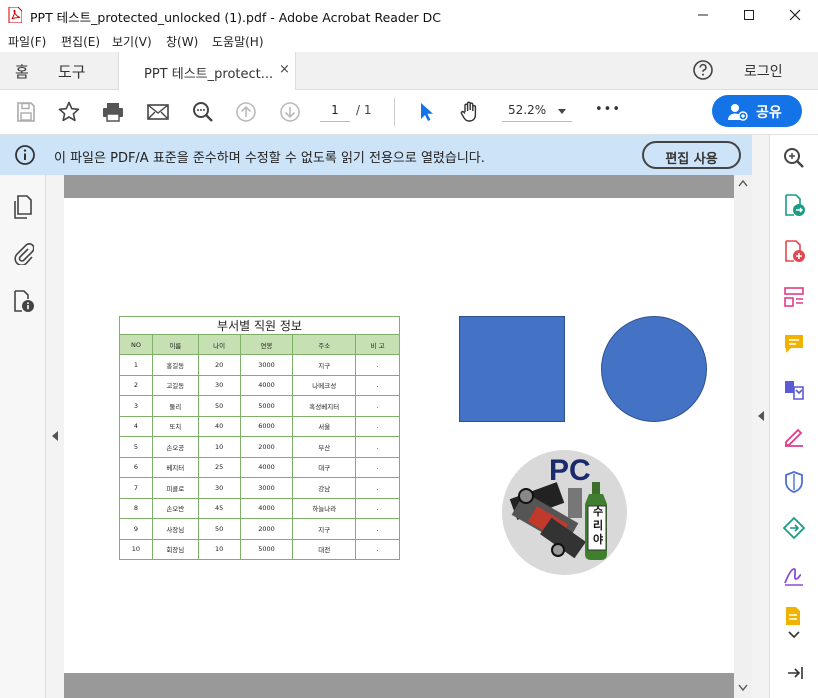 This screenshot has height=698, width=818. I want to click on tab-home: 홈, so click(22, 71).